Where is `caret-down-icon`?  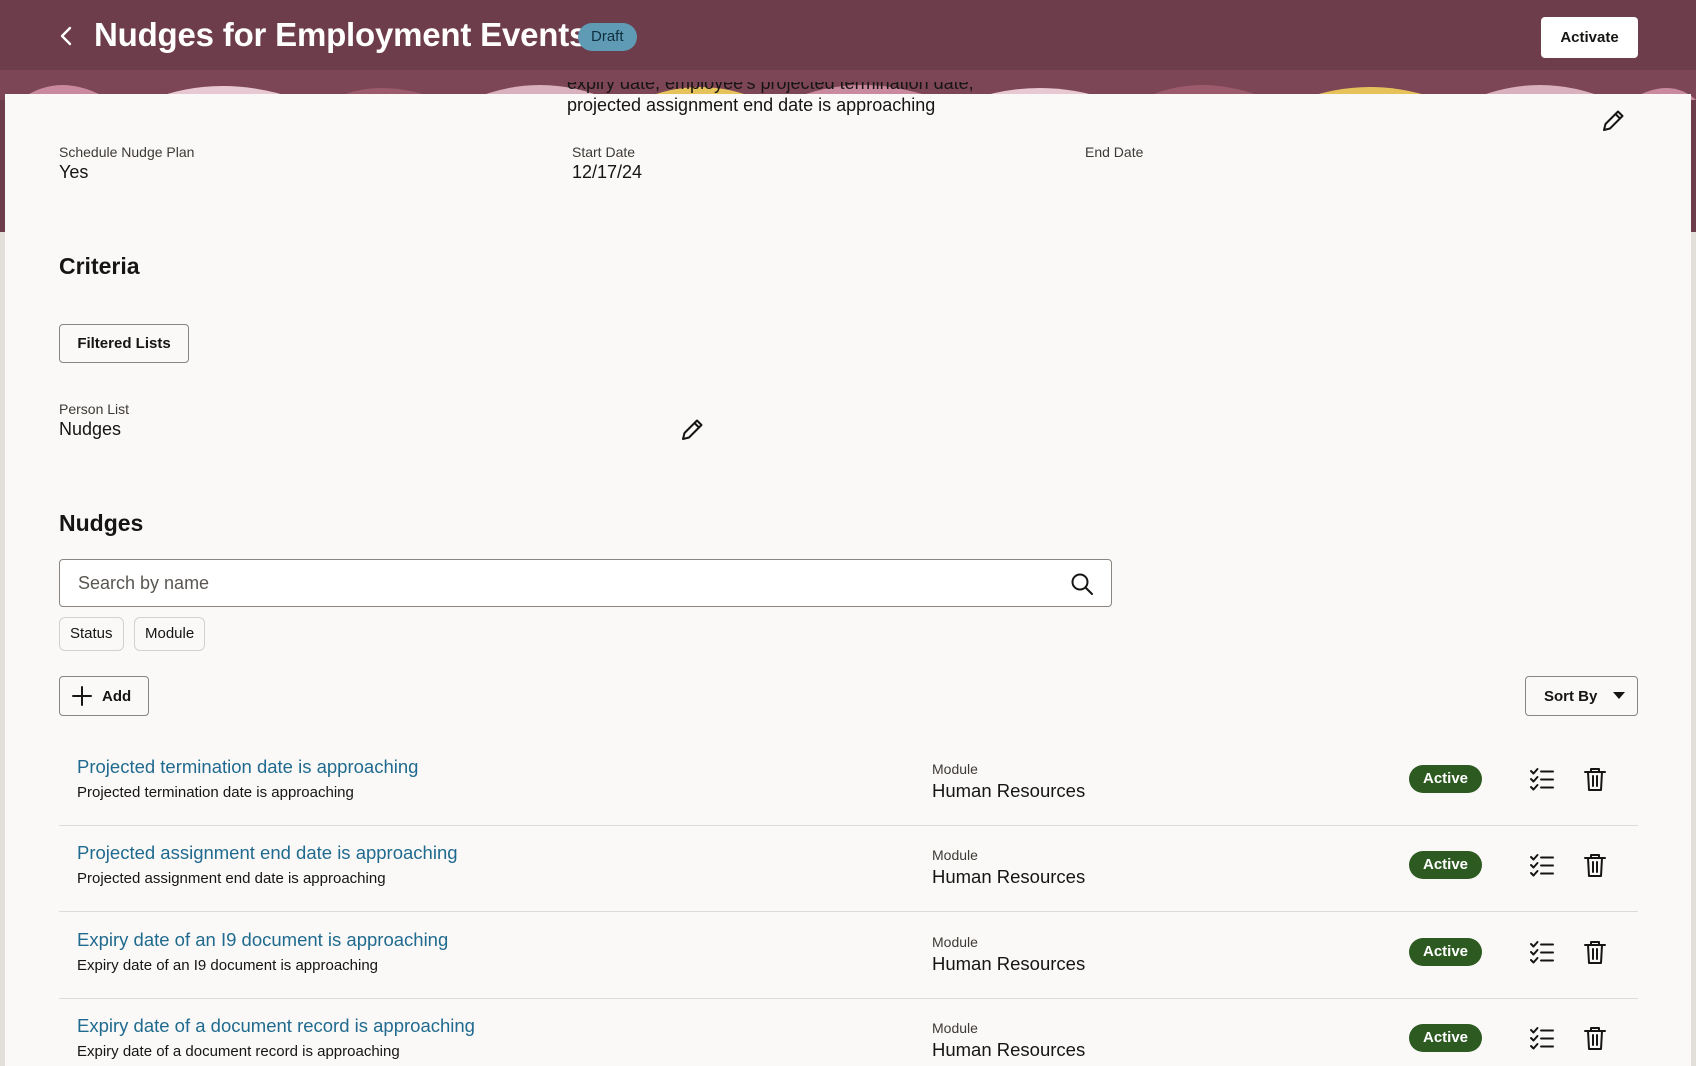
caret-down-icon is located at coordinates (1619, 695).